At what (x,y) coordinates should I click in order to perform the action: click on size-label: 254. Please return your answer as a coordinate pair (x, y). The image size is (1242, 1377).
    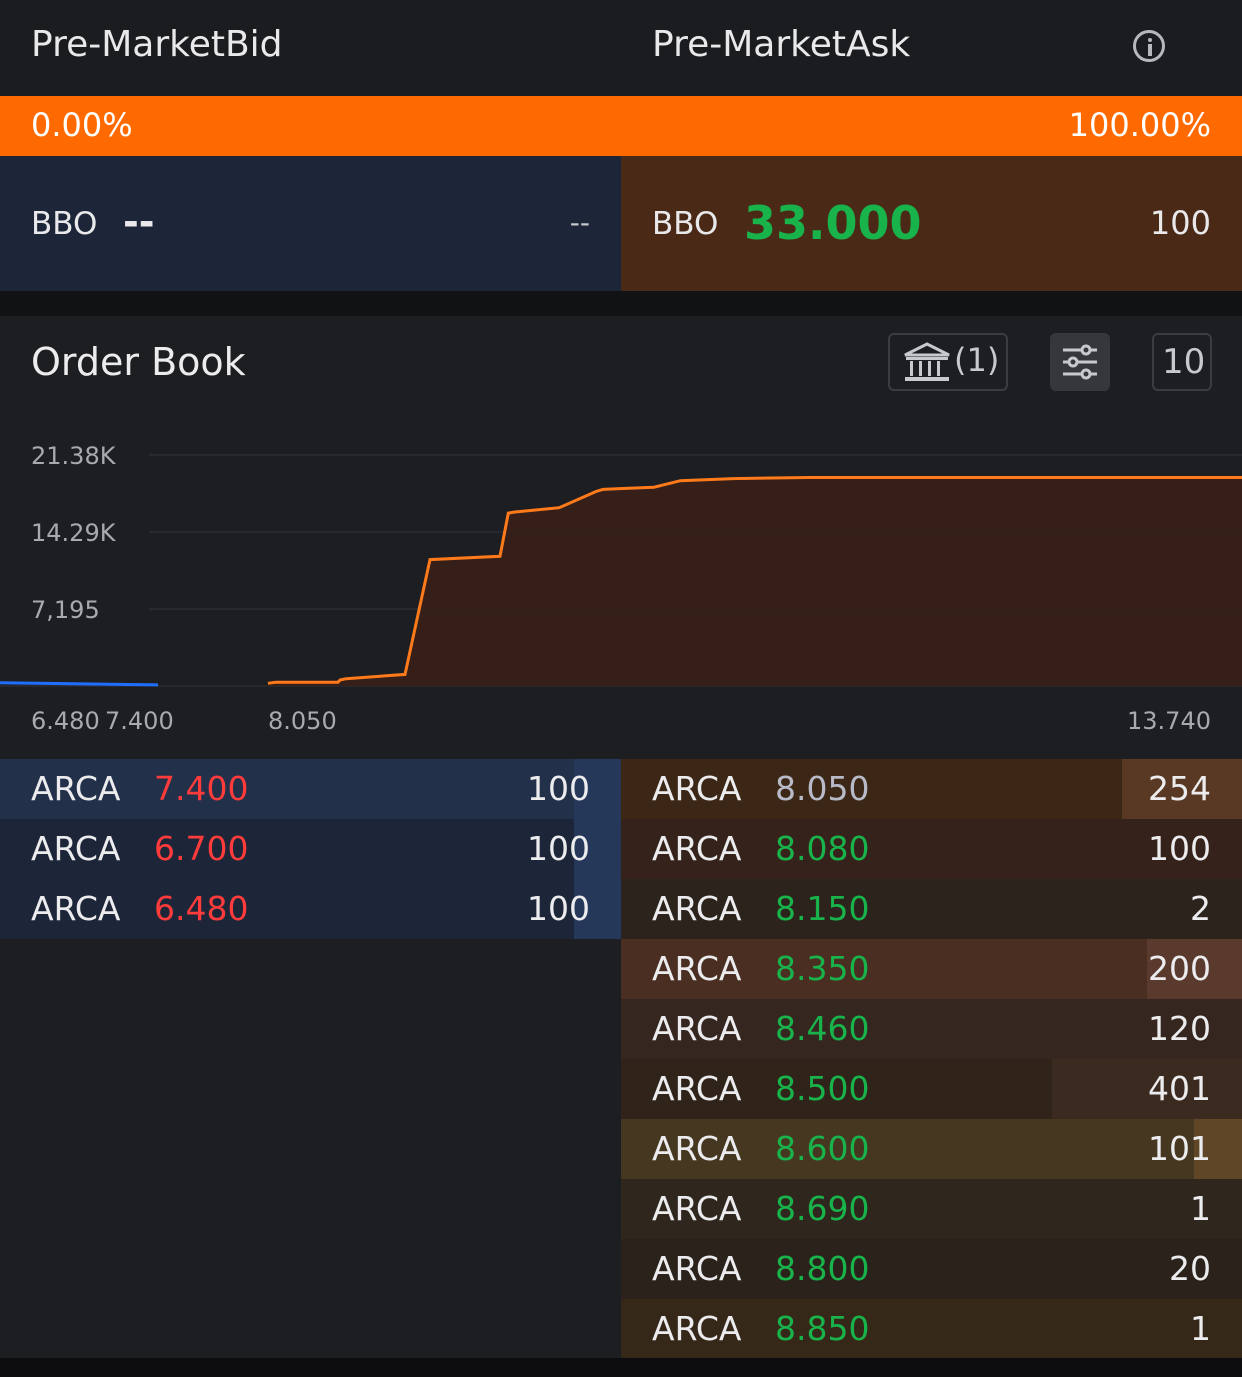
    Looking at the image, I should click on (1179, 788).